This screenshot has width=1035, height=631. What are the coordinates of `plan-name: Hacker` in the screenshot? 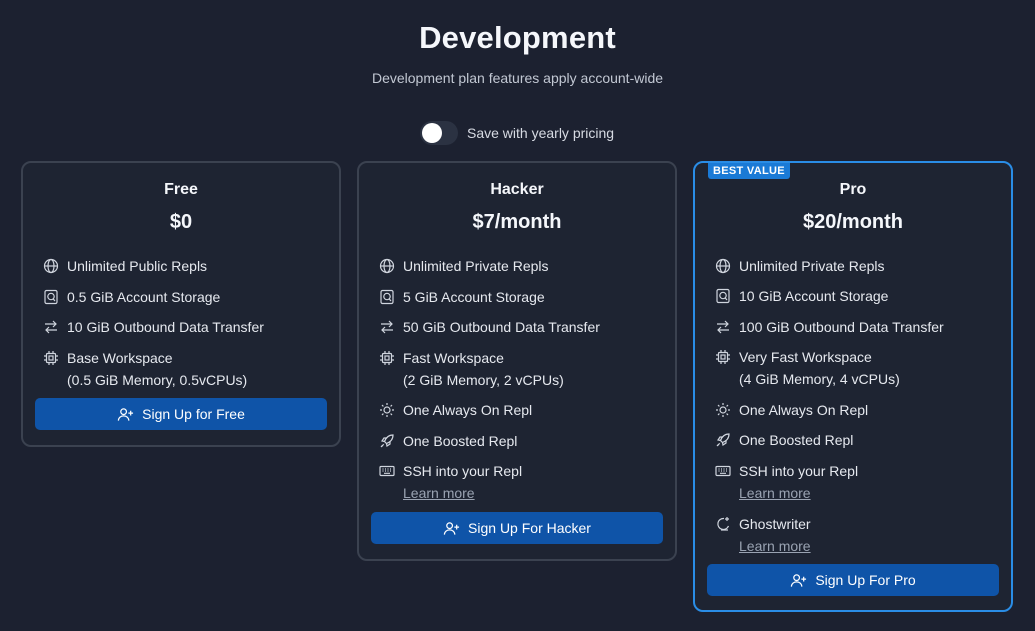 It's located at (517, 189).